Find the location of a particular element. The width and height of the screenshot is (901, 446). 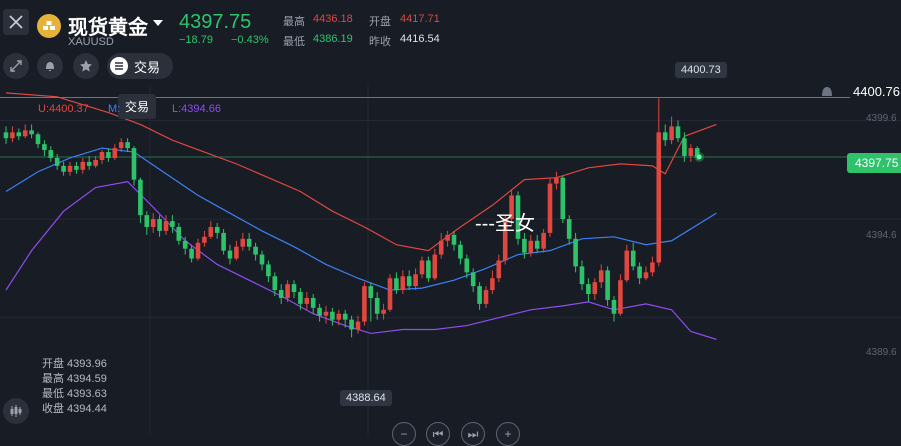

ohlc-low: 最低 4393.63 is located at coordinates (74, 394).